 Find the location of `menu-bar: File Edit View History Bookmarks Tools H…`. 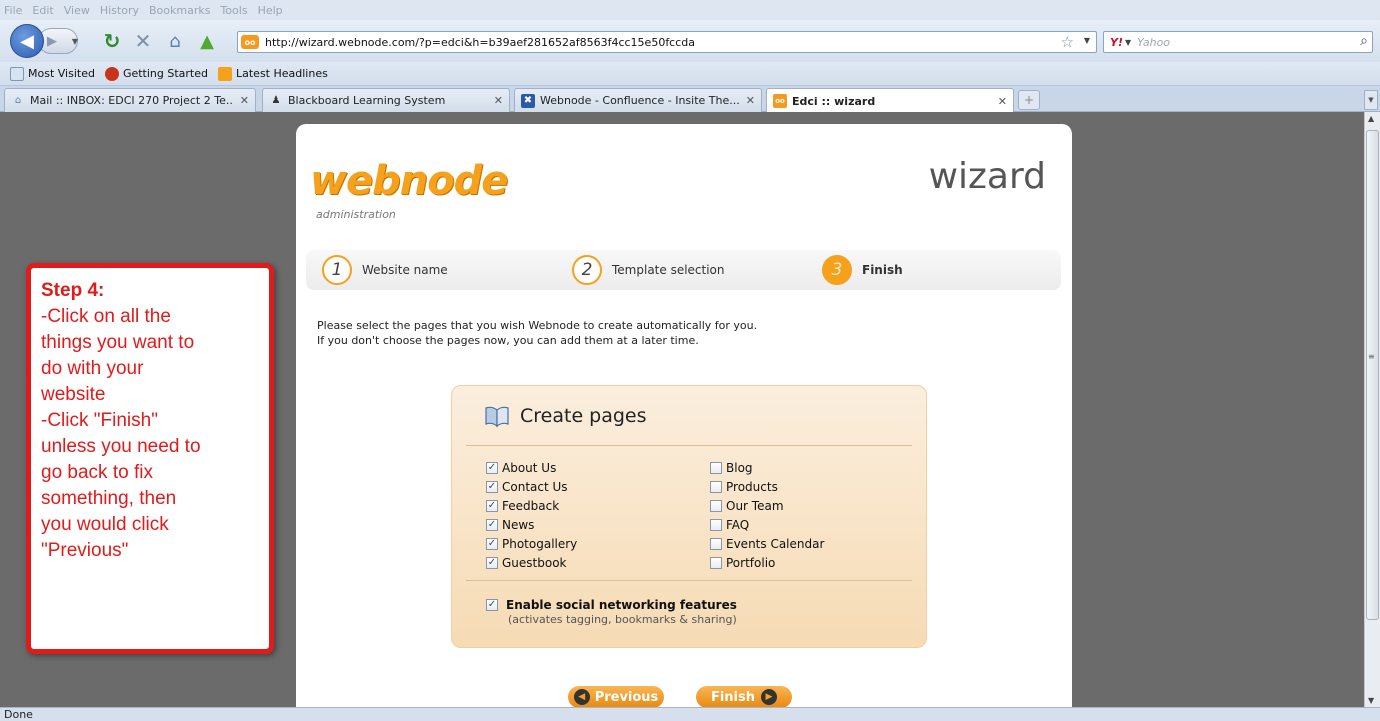

menu-bar: File Edit View History Bookmarks Tools H… is located at coordinates (690, 10).